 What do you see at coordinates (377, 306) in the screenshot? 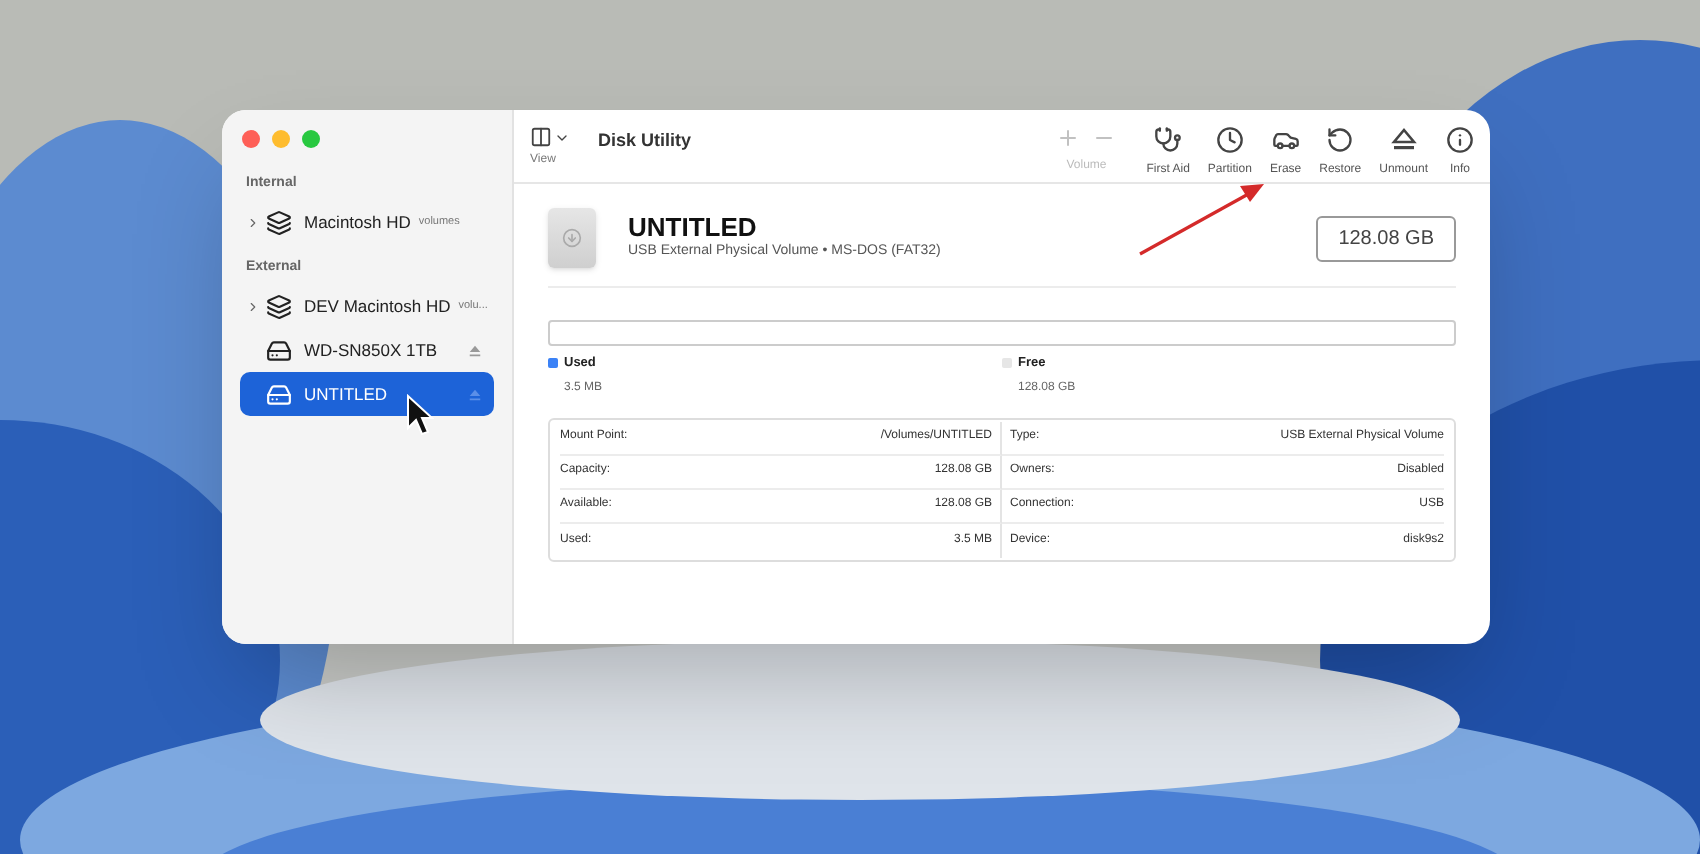
I see `item-label: DEV Macintosh HD` at bounding box center [377, 306].